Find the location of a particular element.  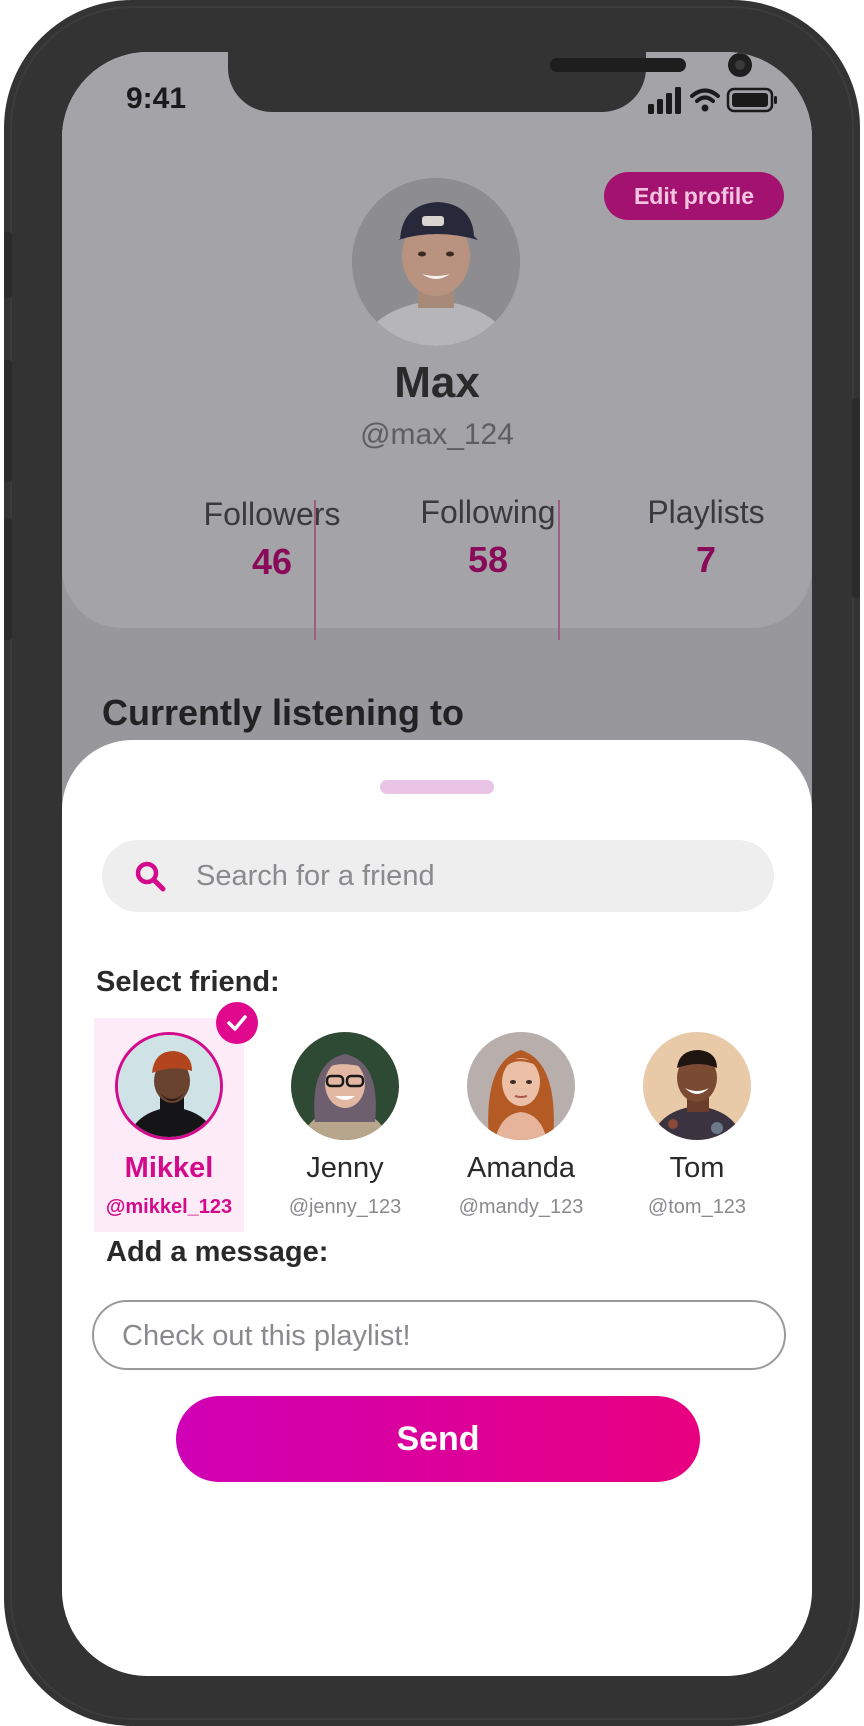

volume-down-button is located at coordinates (8, 579).